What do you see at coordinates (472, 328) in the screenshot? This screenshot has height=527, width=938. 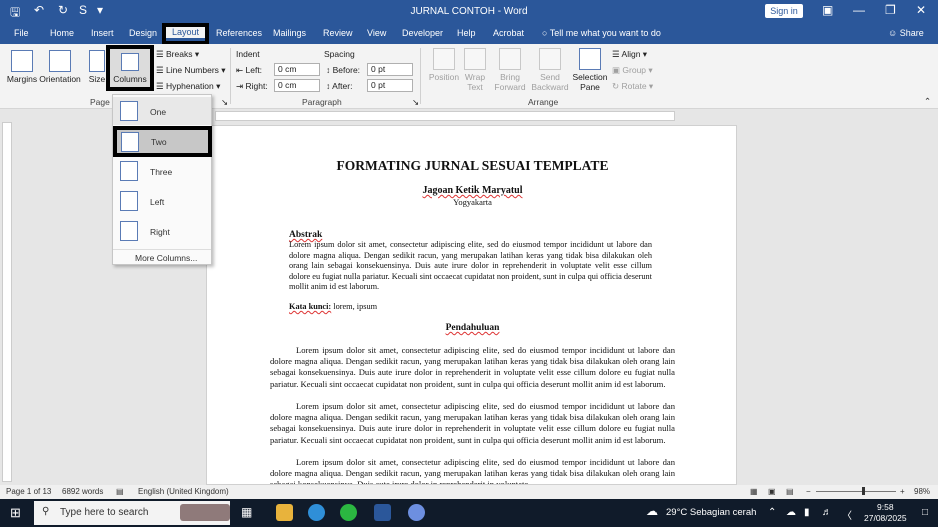 I see `section-heading: Pendahuluan` at bounding box center [472, 328].